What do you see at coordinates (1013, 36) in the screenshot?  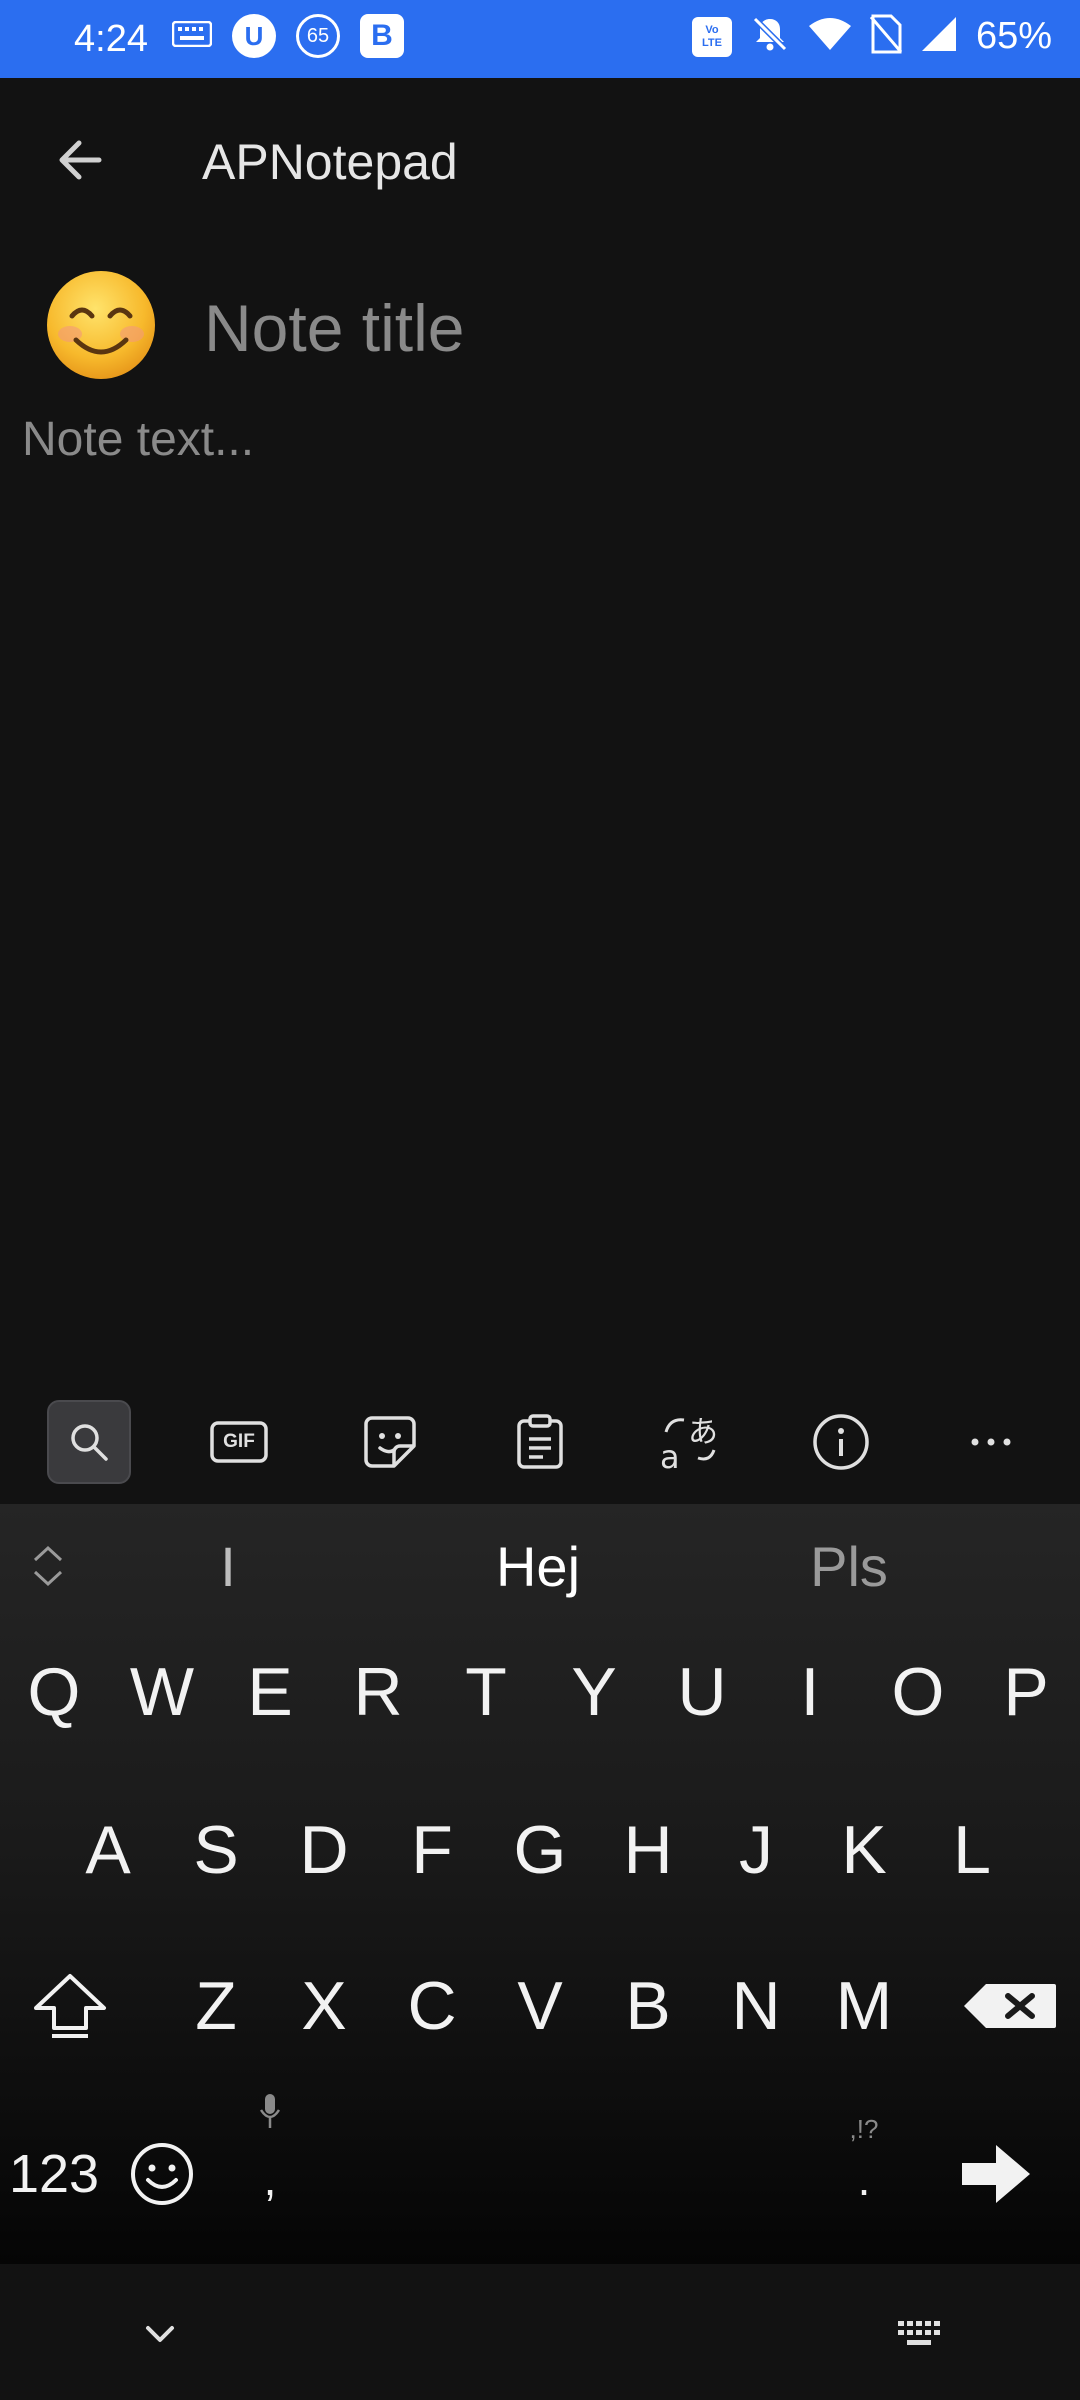 I see `battery-percent: 65%` at bounding box center [1013, 36].